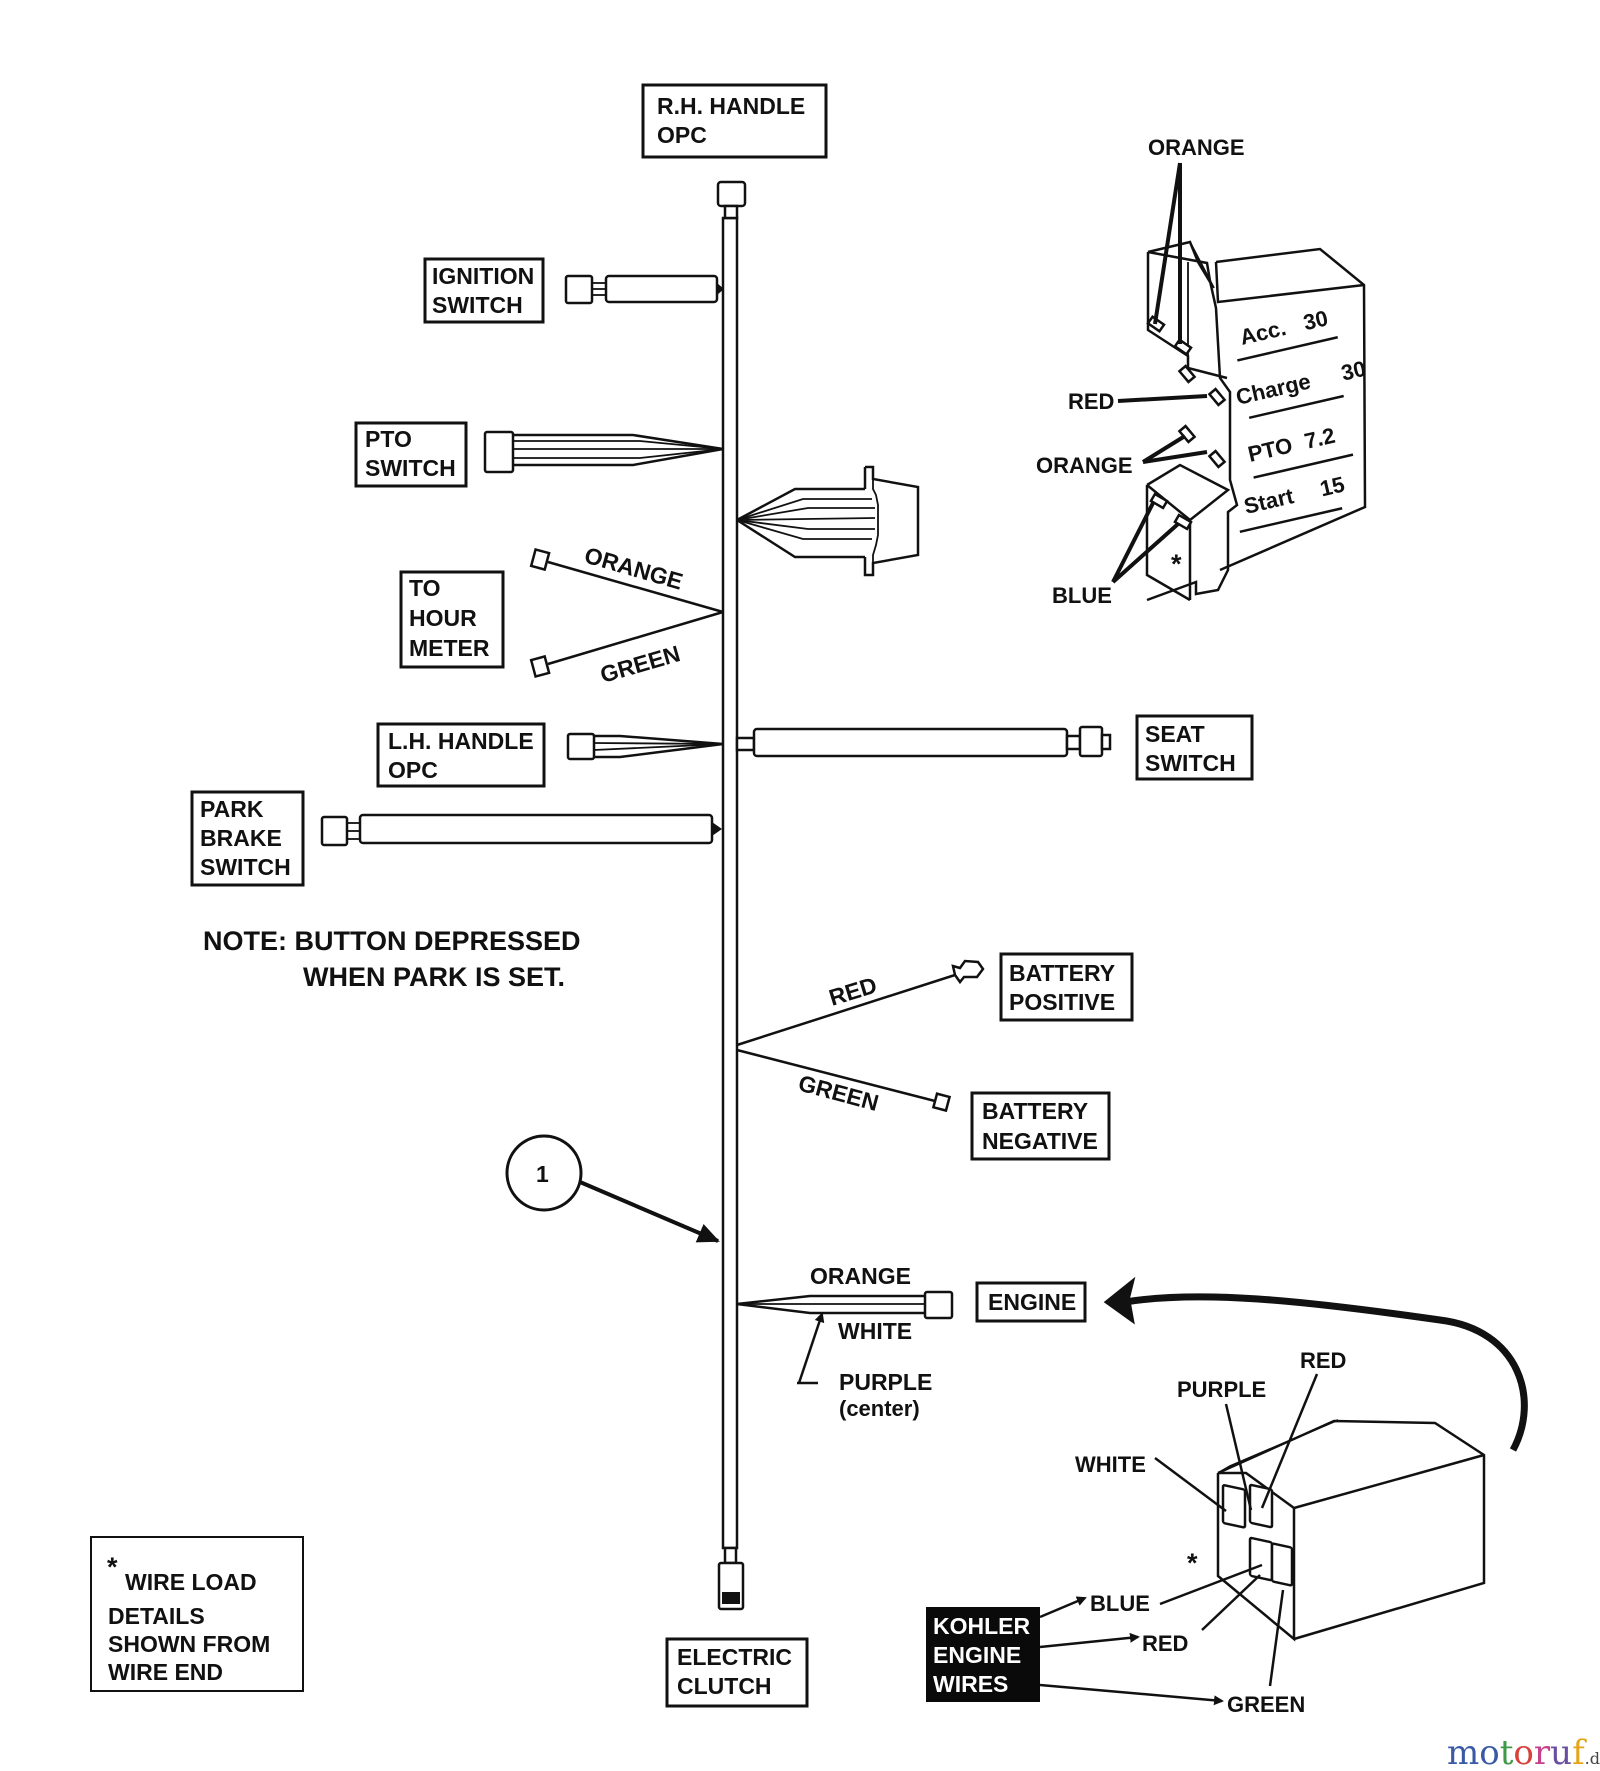 The width and height of the screenshot is (1600, 1771). I want to click on rh-handle-opc-connector, so click(731, 194).